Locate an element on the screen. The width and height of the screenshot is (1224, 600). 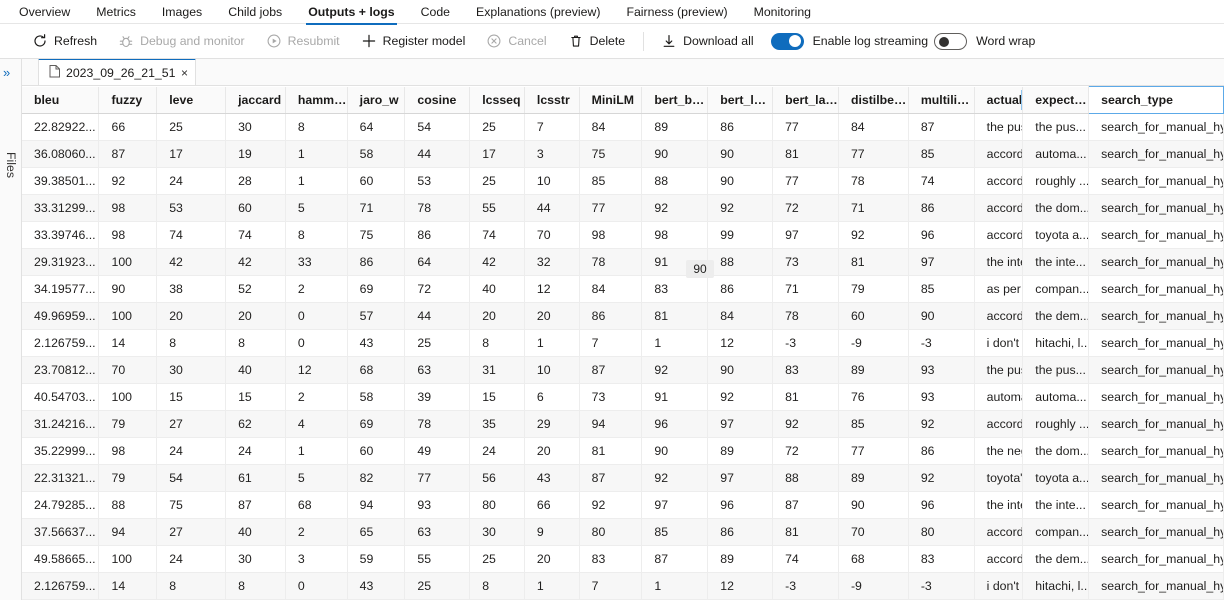
nav-tab-fairness-preview: Fairness (preview) is located at coordinates (676, 12).